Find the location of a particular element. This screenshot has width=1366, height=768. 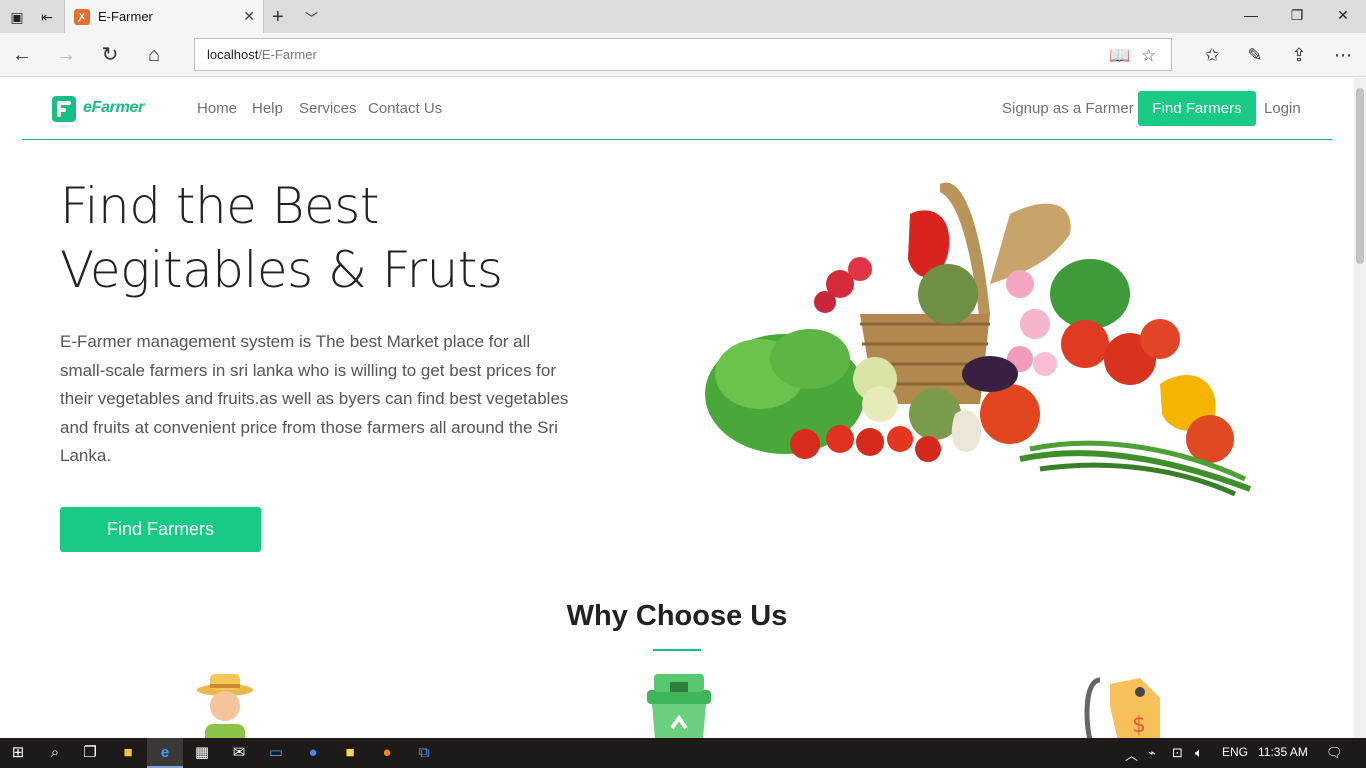

tab-title: E-Farmer is located at coordinates (125, 16).